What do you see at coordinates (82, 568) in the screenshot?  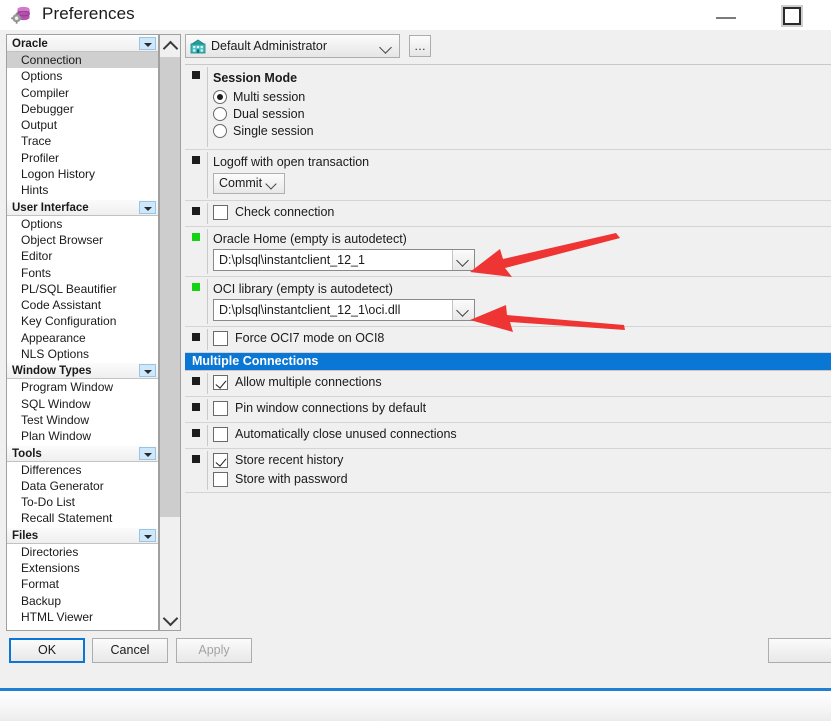 I see `sidebar-item-extensions: Extensions` at bounding box center [82, 568].